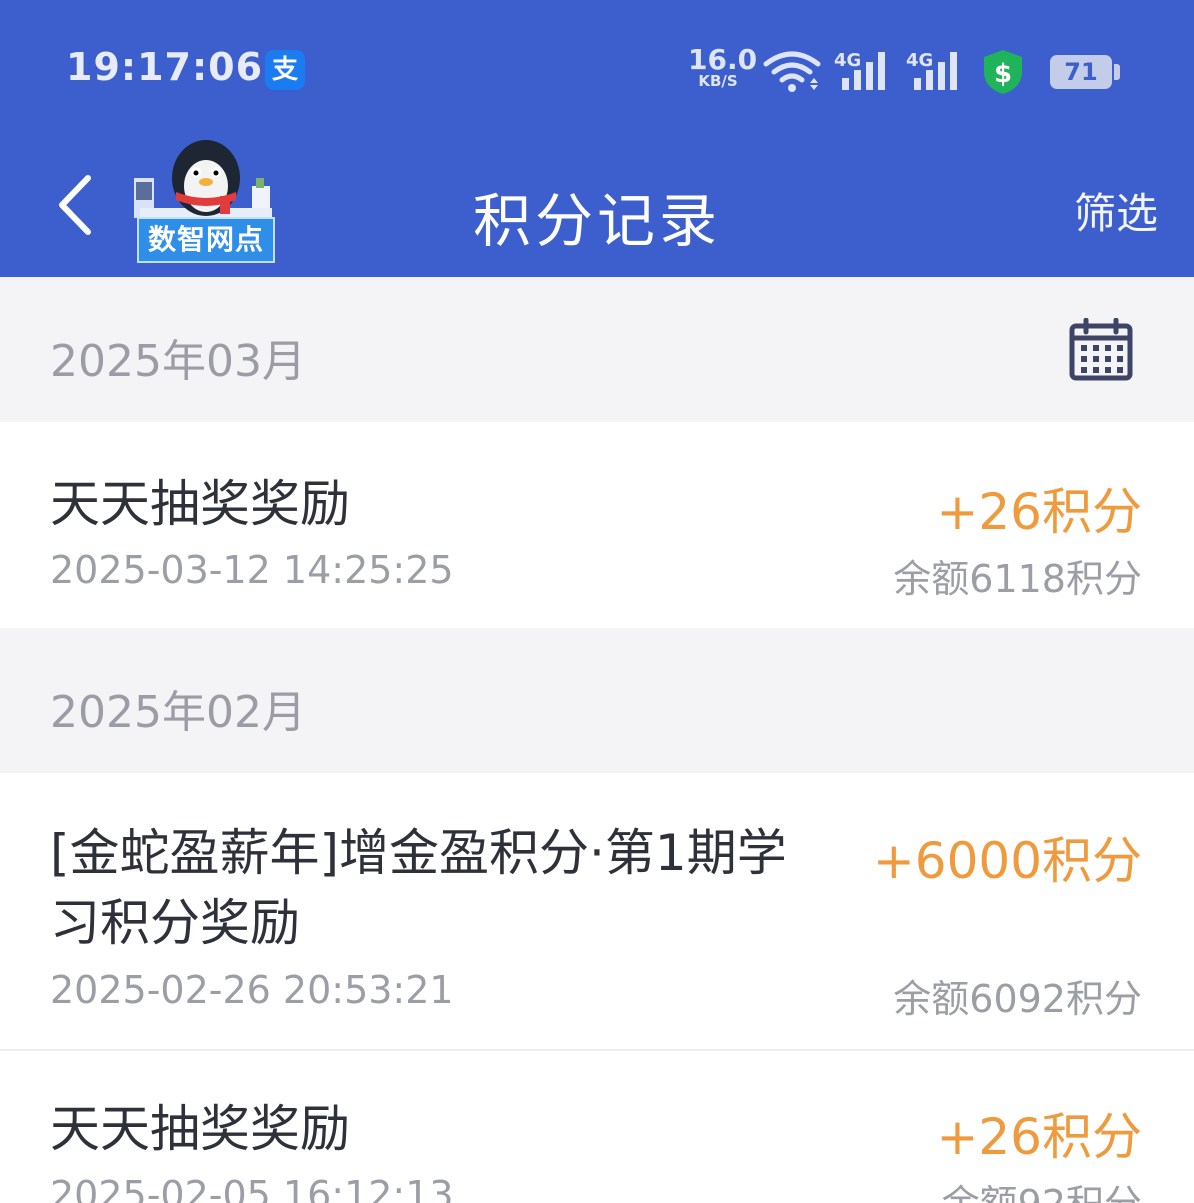 Image resolution: width=1194 pixels, height=1203 pixels. I want to click on month-label: 2025年03月, so click(178, 361).